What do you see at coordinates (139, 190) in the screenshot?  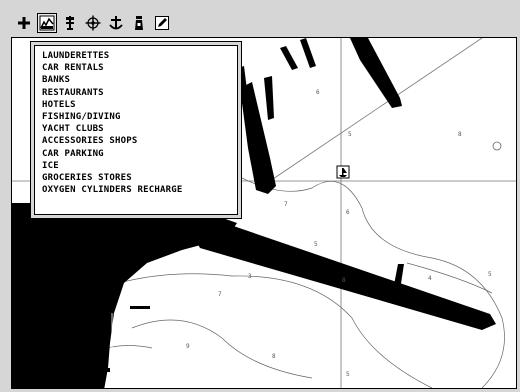 I see `menu-item-oxygen-cylinders-recharge: OXYGEN CYLINDERS RECHARGE` at bounding box center [139, 190].